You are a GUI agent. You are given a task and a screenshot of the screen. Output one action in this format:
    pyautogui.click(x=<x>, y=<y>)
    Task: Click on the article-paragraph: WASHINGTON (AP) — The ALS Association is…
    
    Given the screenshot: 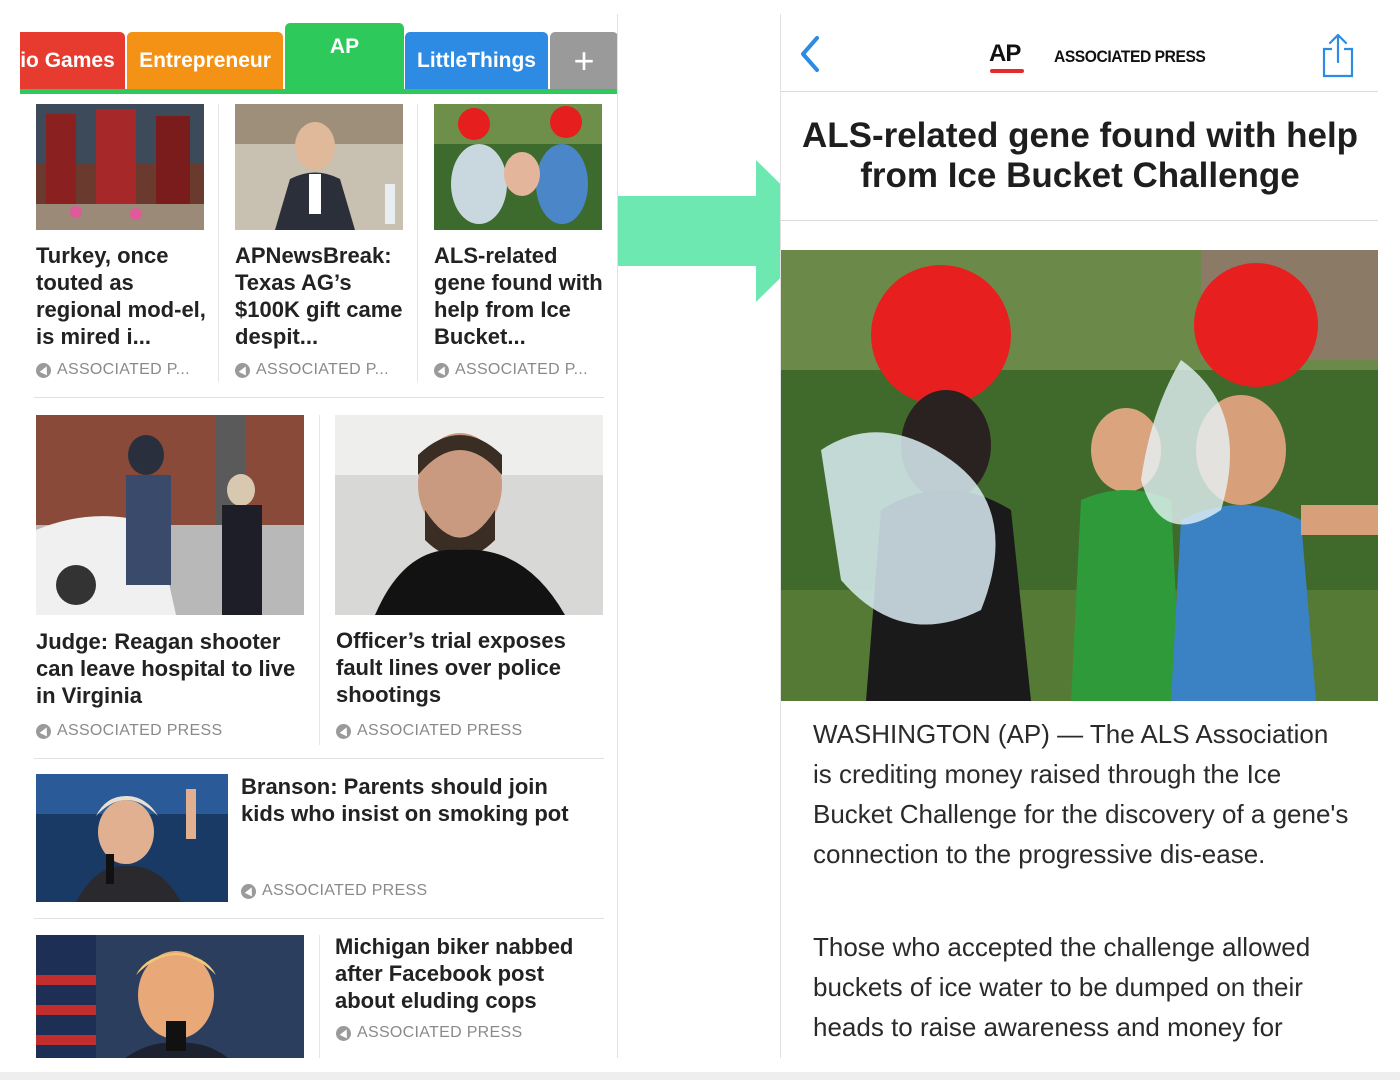 What is the action you would take?
    pyautogui.click(x=1081, y=794)
    